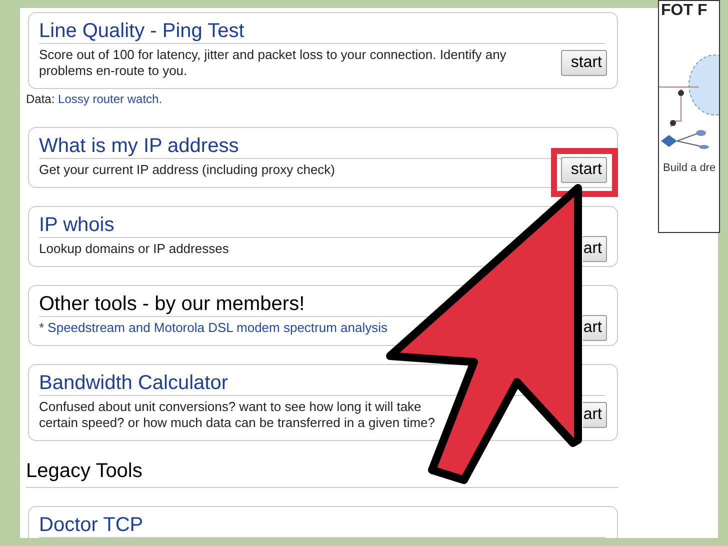 The height and width of the screenshot is (546, 728). What do you see at coordinates (141, 31) in the screenshot?
I see `tool-title-link: Line Quality - Ping Test` at bounding box center [141, 31].